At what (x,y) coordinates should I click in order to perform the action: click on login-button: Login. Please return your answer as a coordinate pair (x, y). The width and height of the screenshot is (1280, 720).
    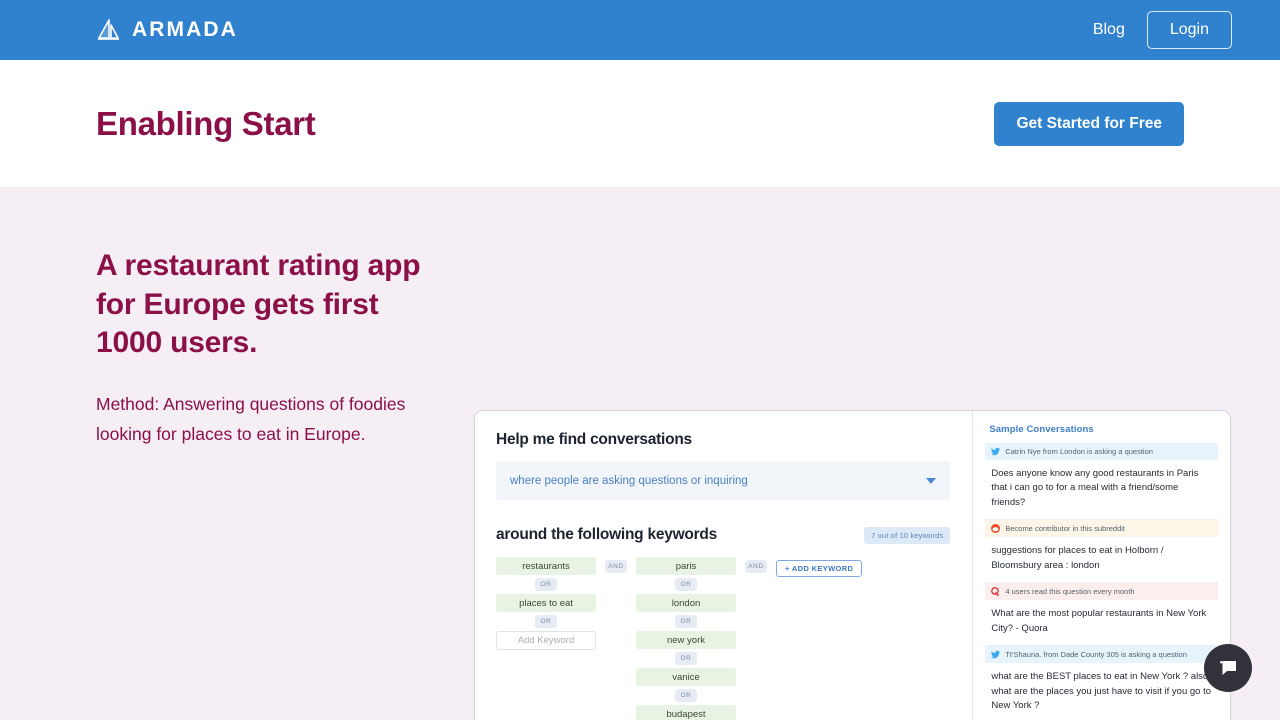
    Looking at the image, I should click on (1189, 30).